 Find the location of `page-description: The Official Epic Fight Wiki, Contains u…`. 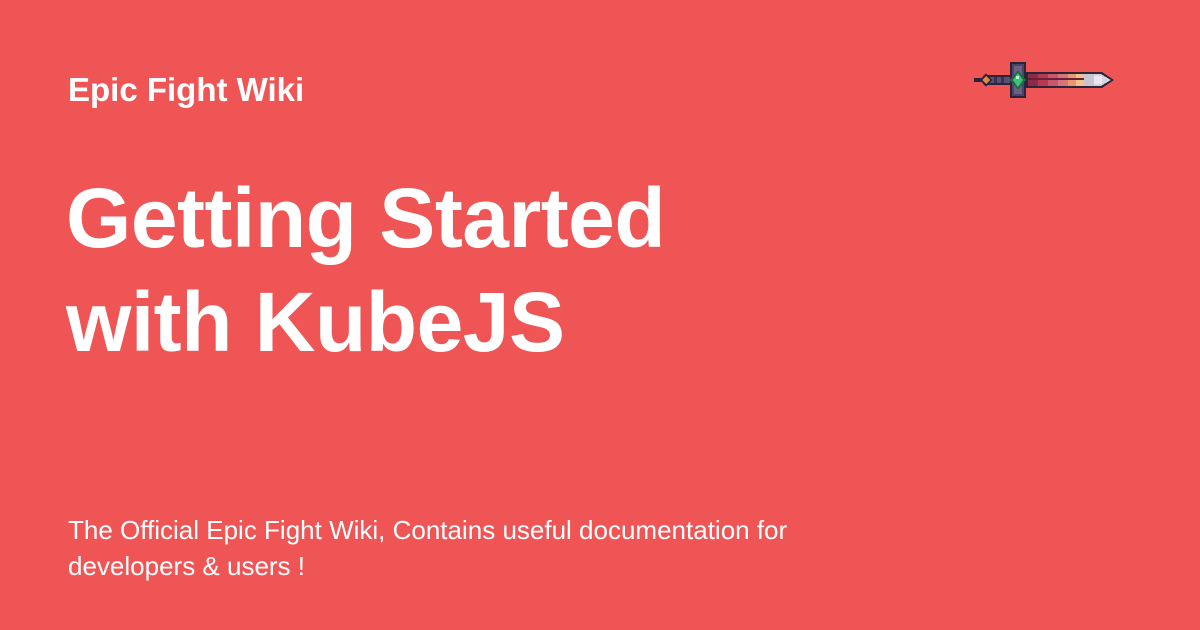

page-description: The Official Epic Fight Wiki, Contains u… is located at coordinates (428, 548).